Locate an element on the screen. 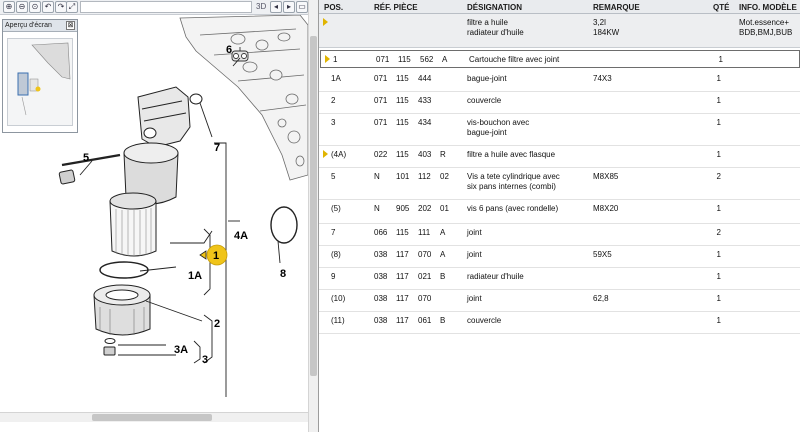 This screenshot has width=800, height=432. zoom-fit-icon: ⊙ is located at coordinates (35, 7).